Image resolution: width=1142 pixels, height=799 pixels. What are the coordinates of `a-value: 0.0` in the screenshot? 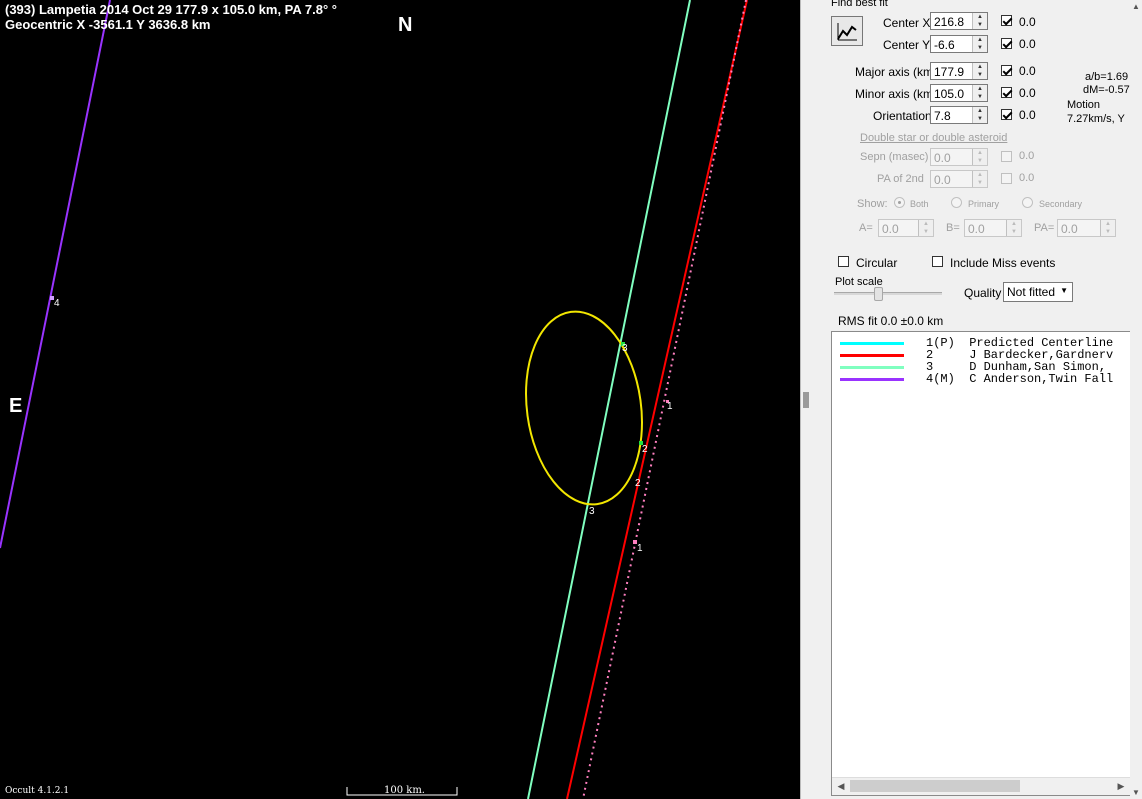 It's located at (890, 229).